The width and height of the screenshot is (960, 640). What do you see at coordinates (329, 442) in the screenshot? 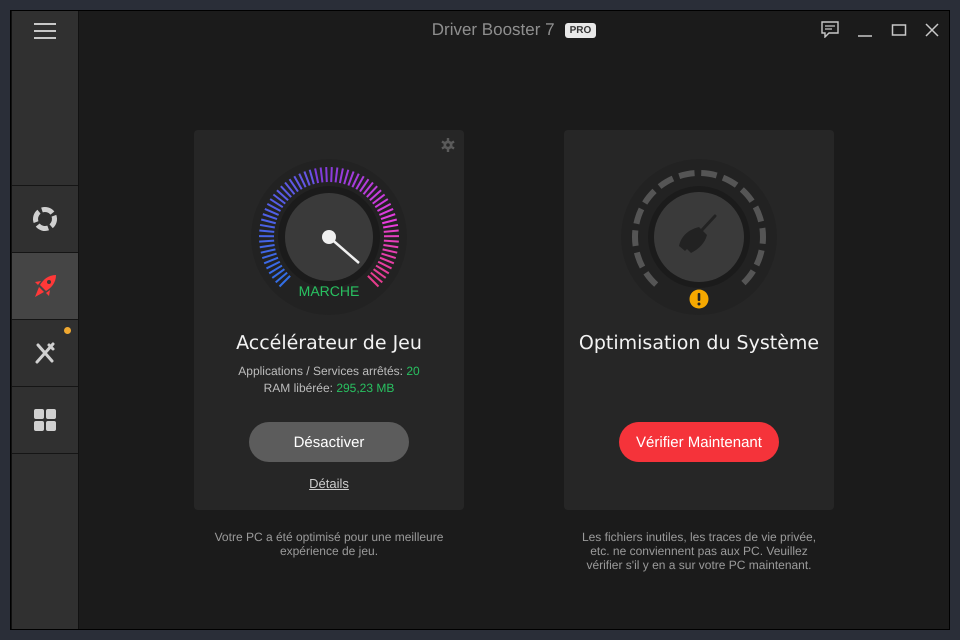
I see `deactivate-button: Désactiver` at bounding box center [329, 442].